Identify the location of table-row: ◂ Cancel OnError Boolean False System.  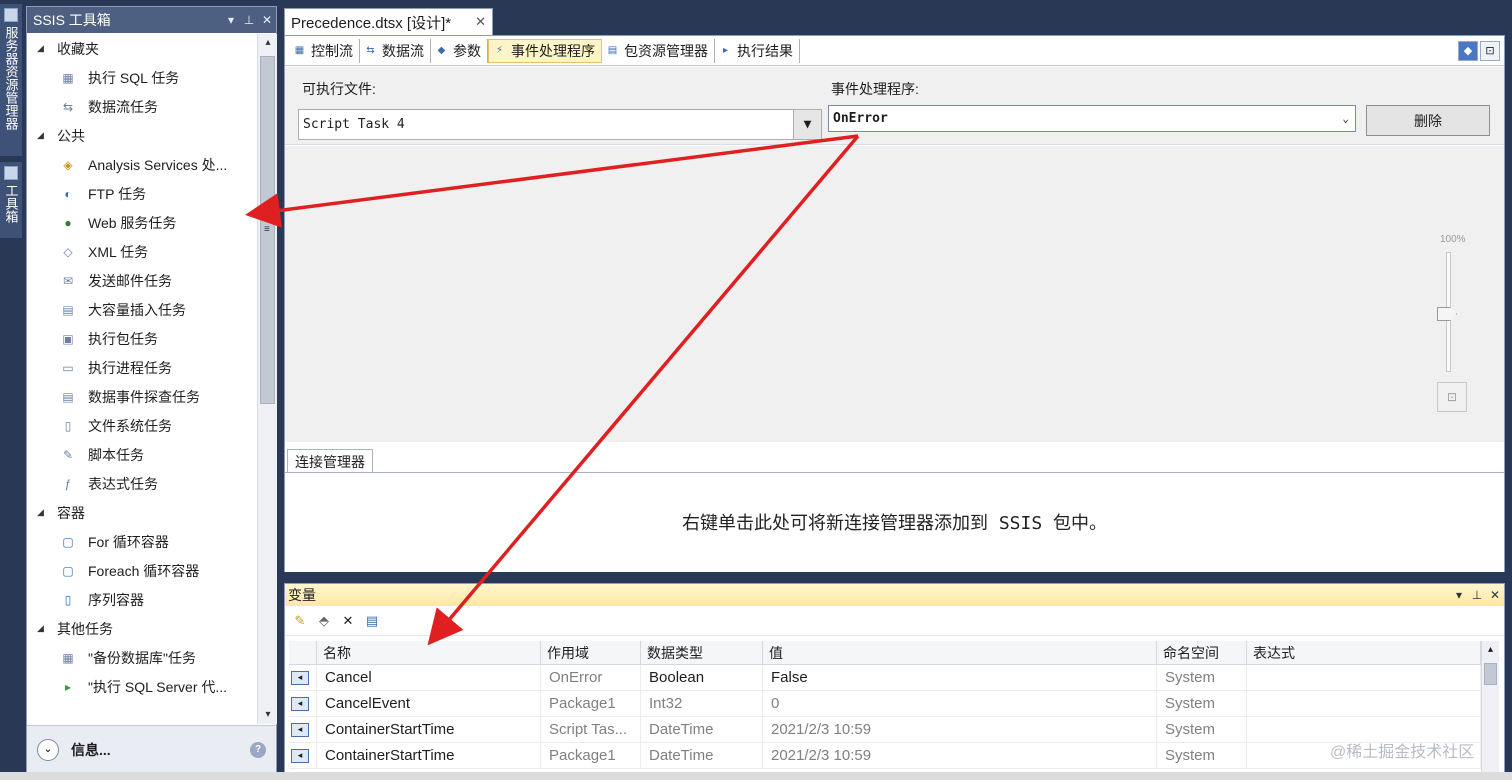
(885, 678).